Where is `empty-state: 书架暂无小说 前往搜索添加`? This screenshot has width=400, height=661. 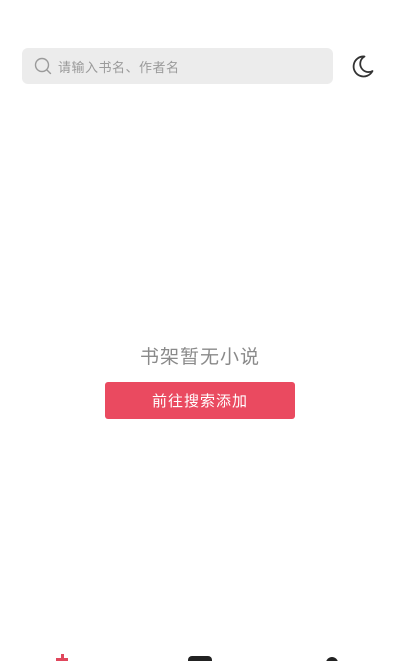 empty-state: 书架暂无小说 前往搜索添加 is located at coordinates (200, 379).